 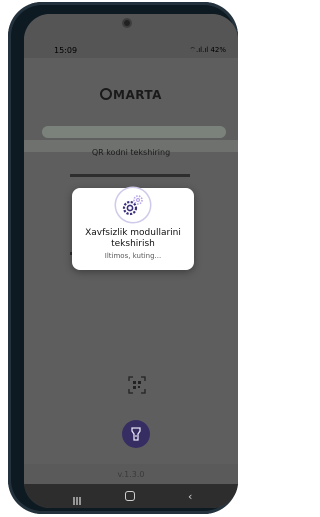 I want to click on status-indicators: ⌔.ıl.ıl 42%, so click(x=207, y=50).